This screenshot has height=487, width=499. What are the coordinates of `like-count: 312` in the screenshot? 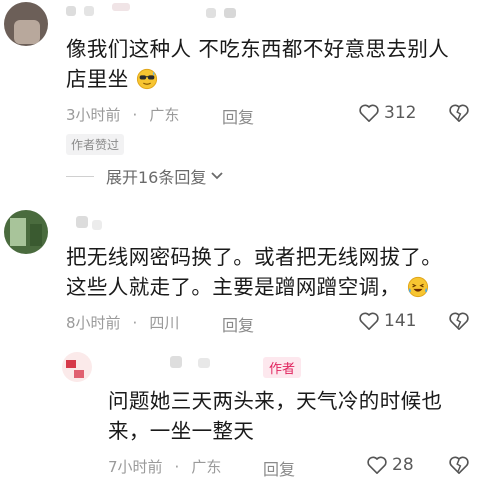 It's located at (400, 113).